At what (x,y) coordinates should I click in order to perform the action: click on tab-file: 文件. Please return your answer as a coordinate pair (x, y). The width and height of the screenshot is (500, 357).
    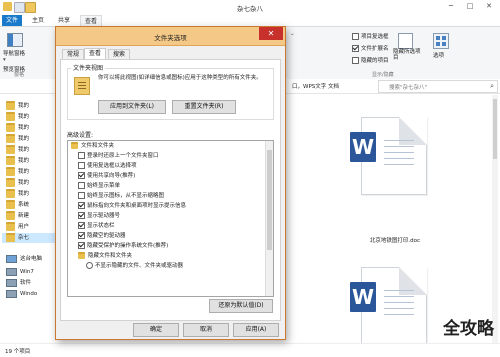
    Looking at the image, I should click on (12, 20).